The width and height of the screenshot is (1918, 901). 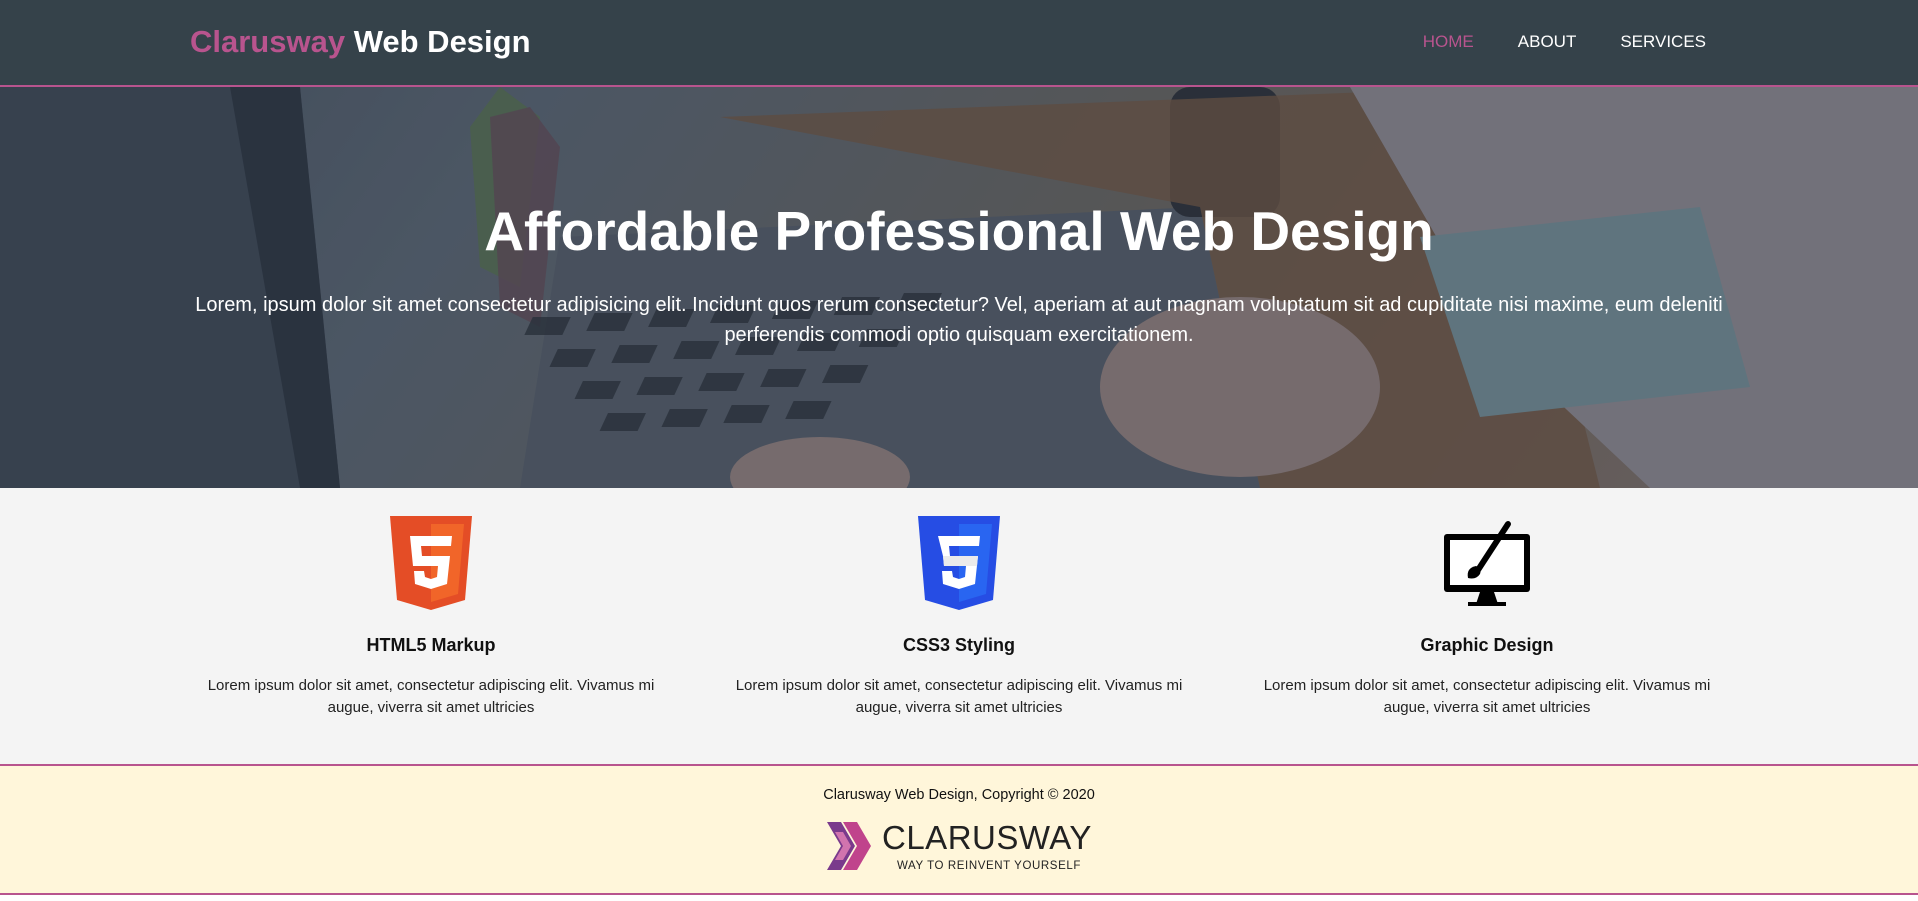 What do you see at coordinates (431, 563) in the screenshot?
I see `html5-icon` at bounding box center [431, 563].